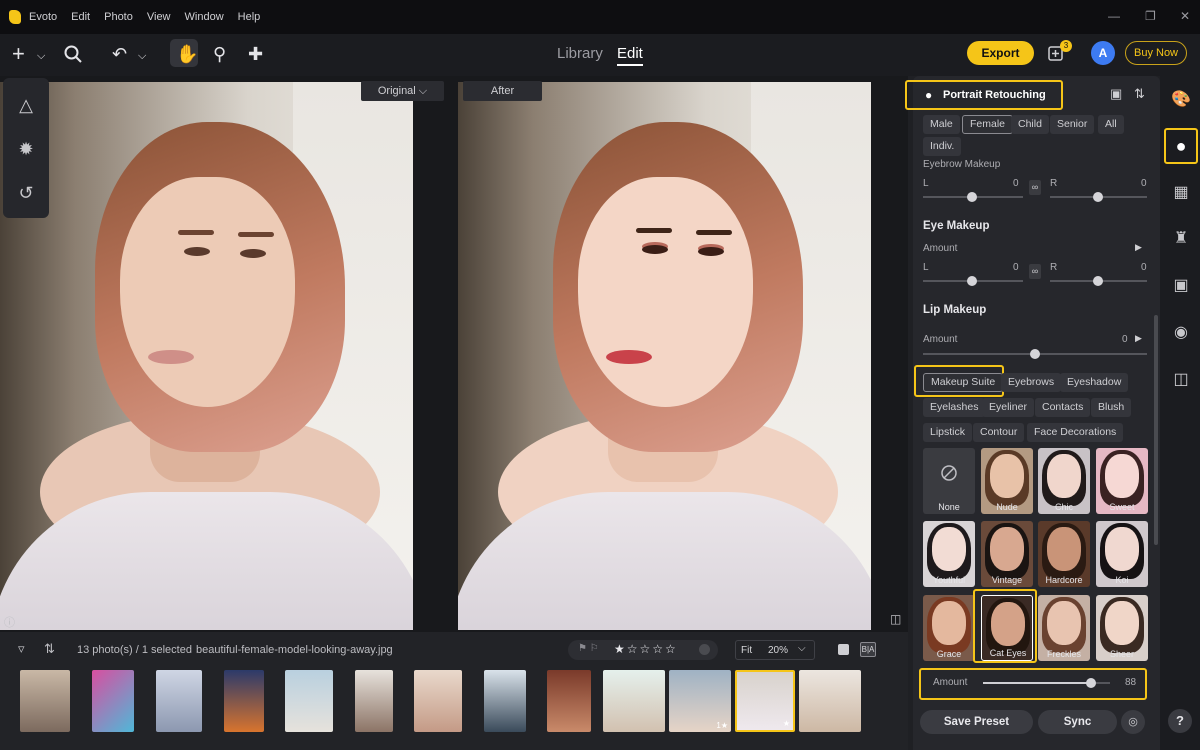  Describe the element at coordinates (18, 54) in the screenshot. I see `add-icon: +` at that location.